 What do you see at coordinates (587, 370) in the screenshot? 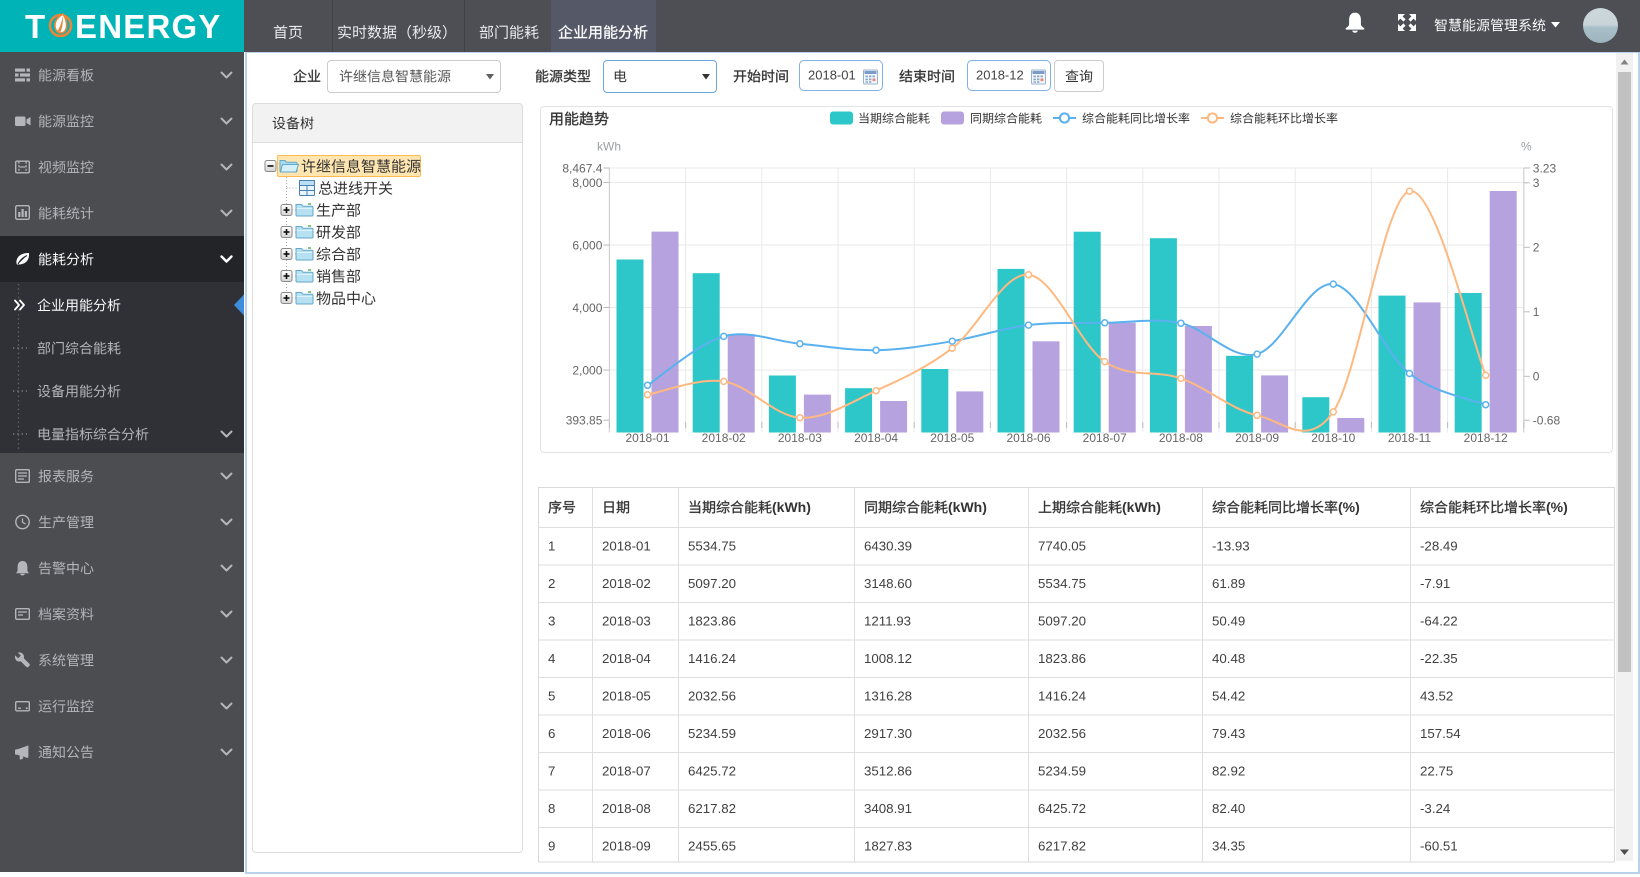
I see `svg-text: 2,000` at bounding box center [587, 370].